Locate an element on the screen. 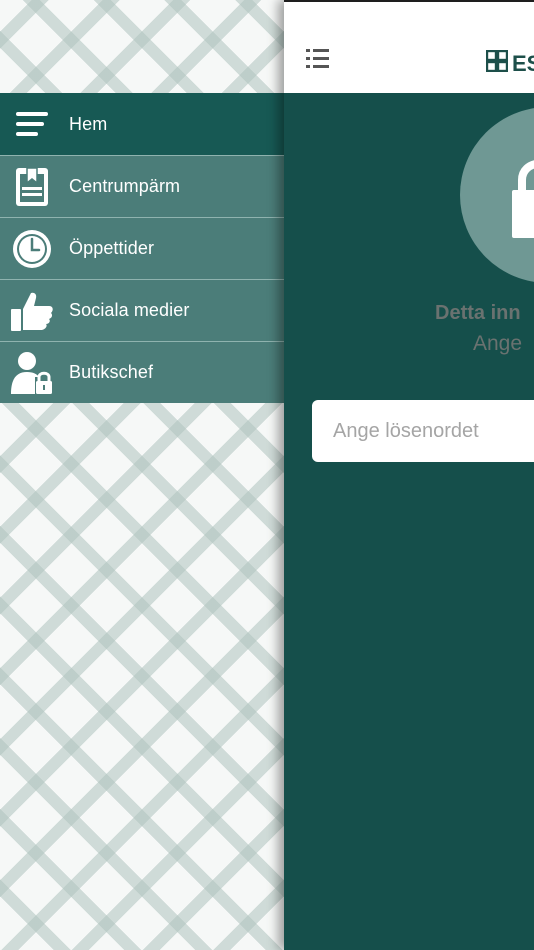 The image size is (534, 950). binder-icon is located at coordinates (32, 187).